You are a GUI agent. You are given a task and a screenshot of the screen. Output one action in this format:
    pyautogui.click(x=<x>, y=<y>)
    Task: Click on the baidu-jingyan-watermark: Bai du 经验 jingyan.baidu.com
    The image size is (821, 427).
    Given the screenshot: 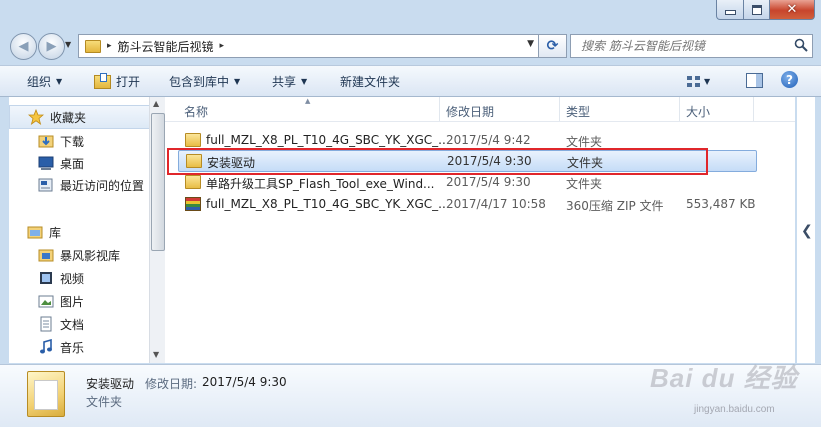 What is the action you would take?
    pyautogui.click(x=724, y=388)
    